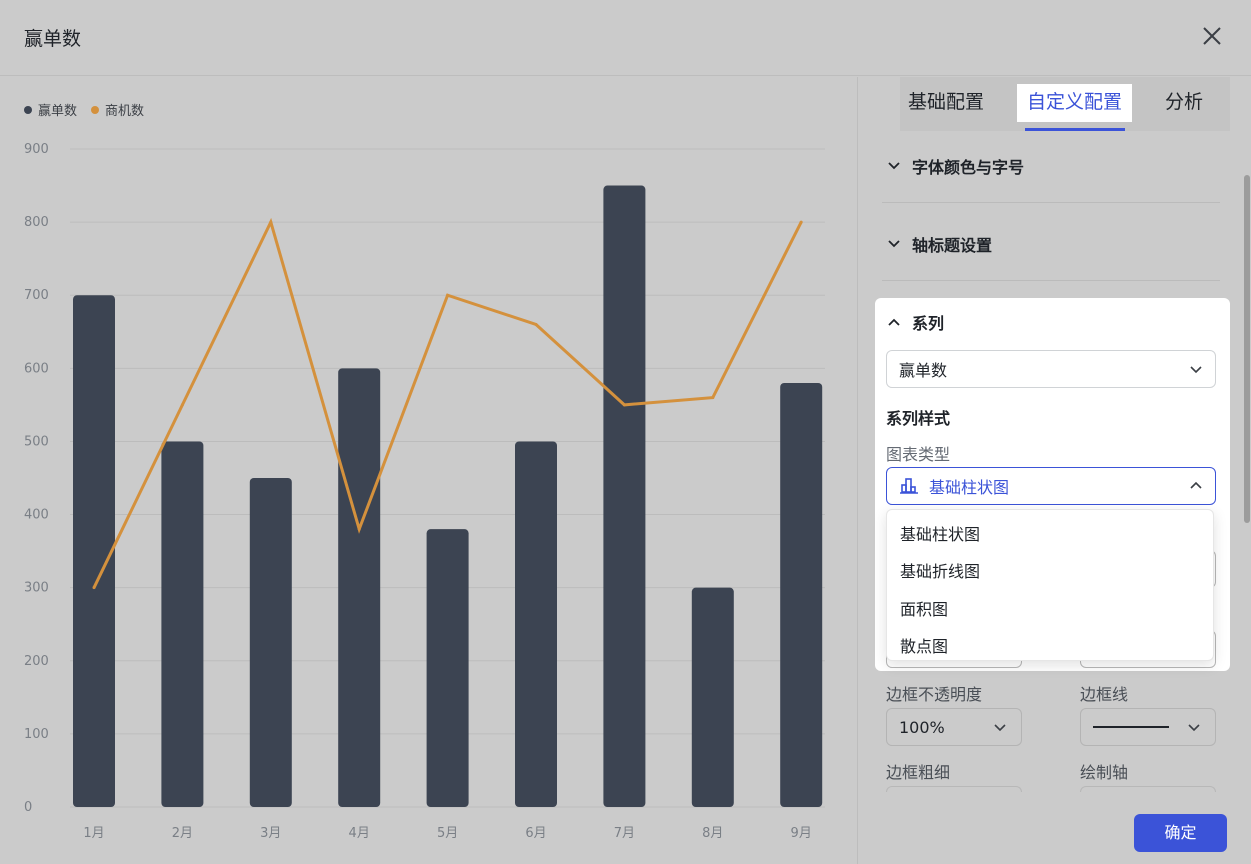 This screenshot has width=1251, height=864. Describe the element at coordinates (359, 587) in the screenshot. I see `bar-4月` at that location.